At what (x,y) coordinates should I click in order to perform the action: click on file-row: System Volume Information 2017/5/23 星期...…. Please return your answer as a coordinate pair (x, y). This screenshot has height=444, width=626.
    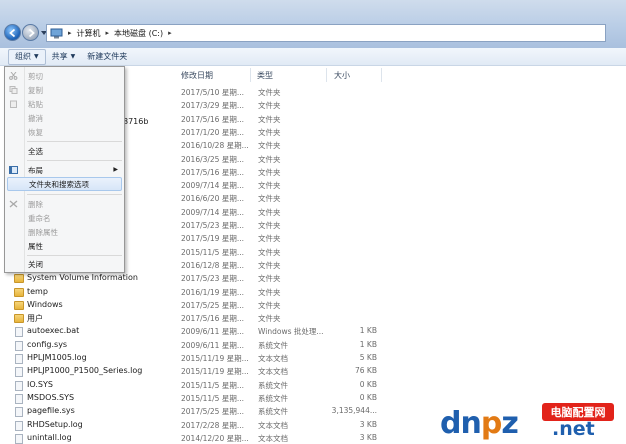
    Looking at the image, I should click on (313, 278).